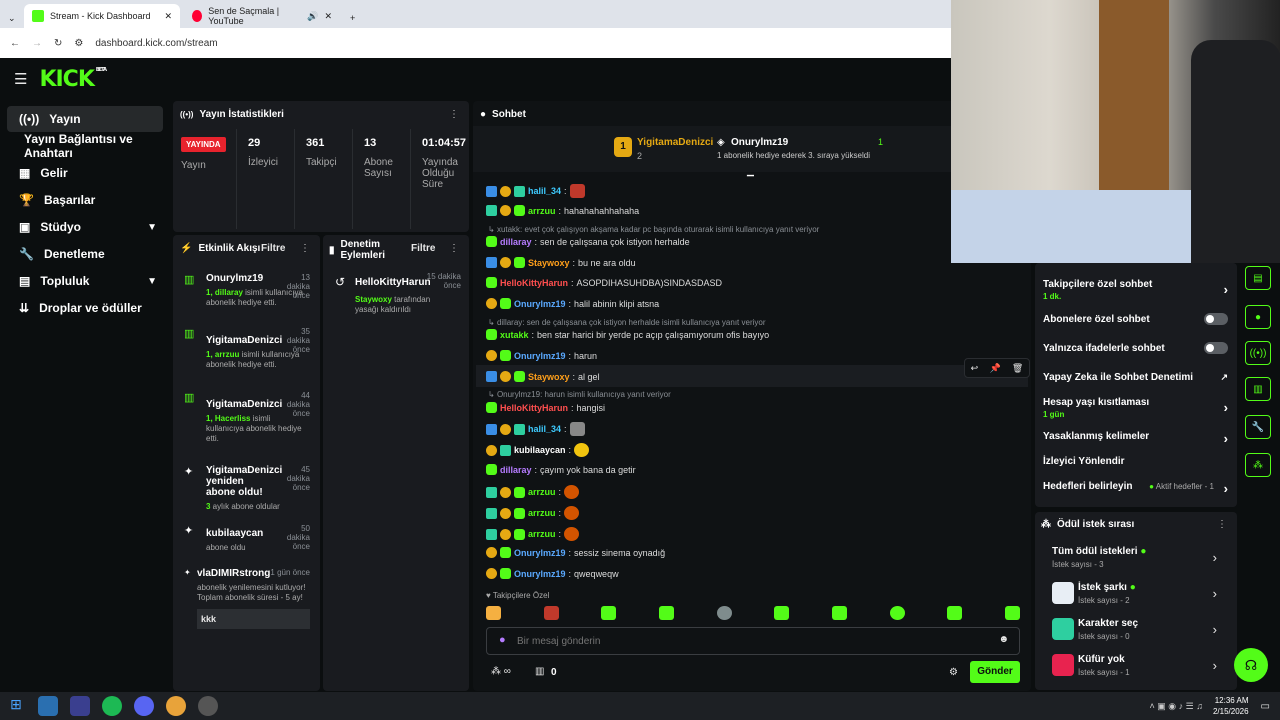  What do you see at coordinates (502, 640) in the screenshot?
I see `microphone-icon: ●` at bounding box center [502, 640].